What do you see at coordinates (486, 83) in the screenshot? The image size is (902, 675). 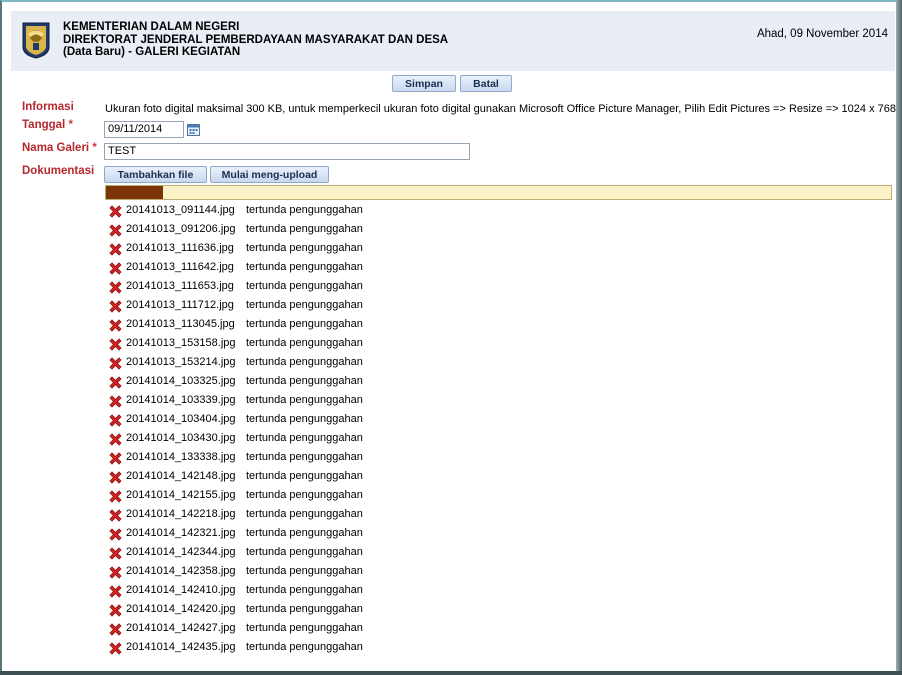 I see `cancel-button: Batal` at bounding box center [486, 83].